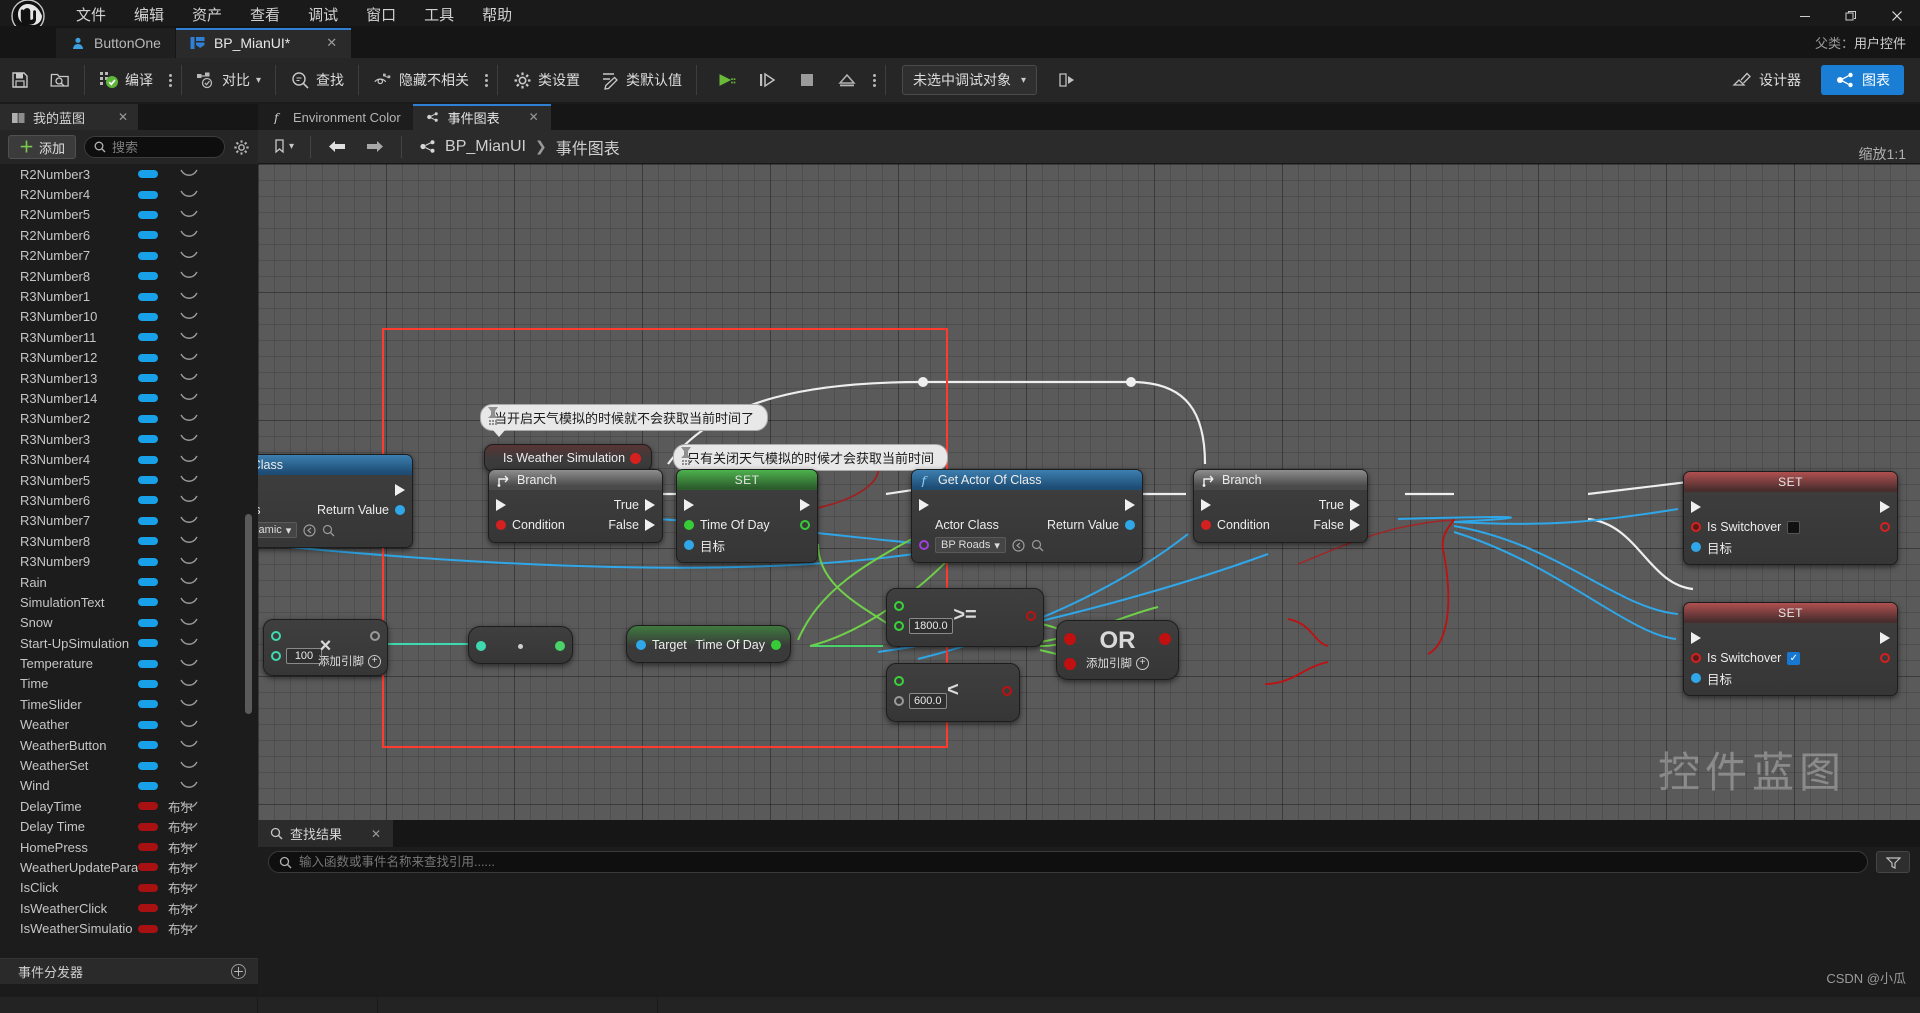 The width and height of the screenshot is (1920, 1013). I want to click on variable-row: TimeSlider, so click(129, 704).